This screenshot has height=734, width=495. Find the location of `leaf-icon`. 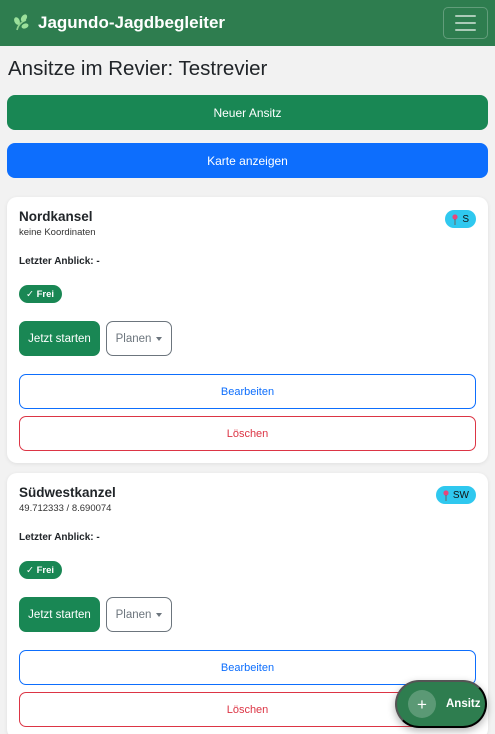

leaf-icon is located at coordinates (22, 23).